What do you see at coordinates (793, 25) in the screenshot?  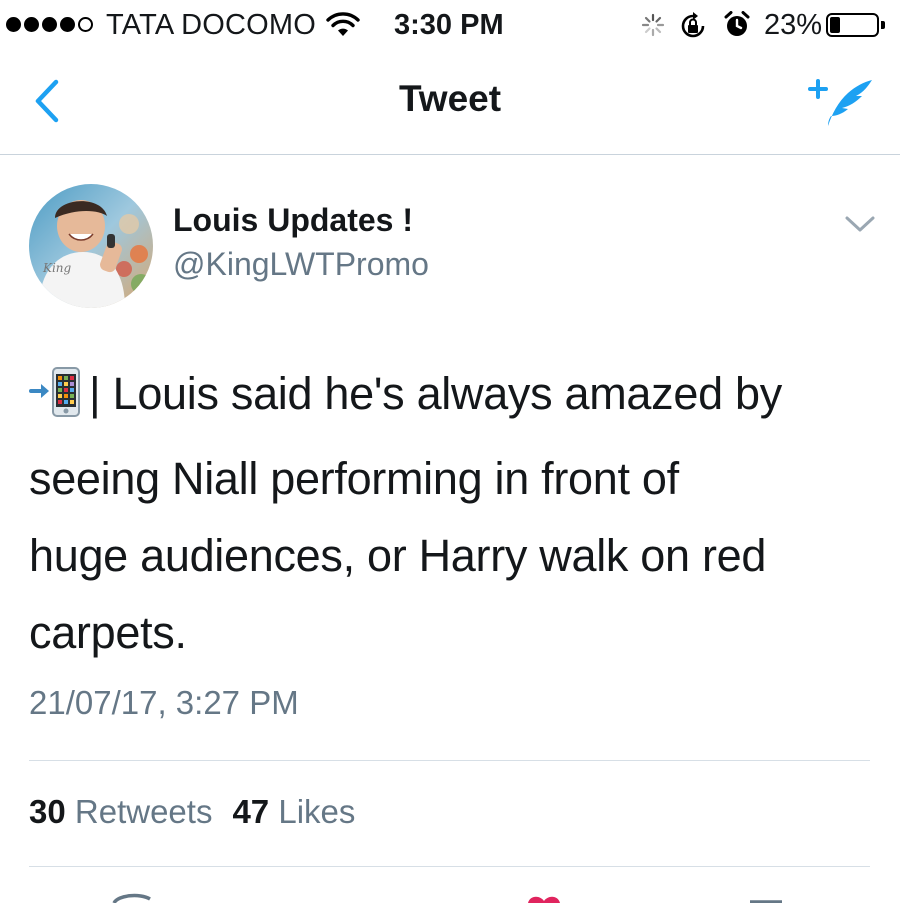 I see `battery-percent: 23%` at bounding box center [793, 25].